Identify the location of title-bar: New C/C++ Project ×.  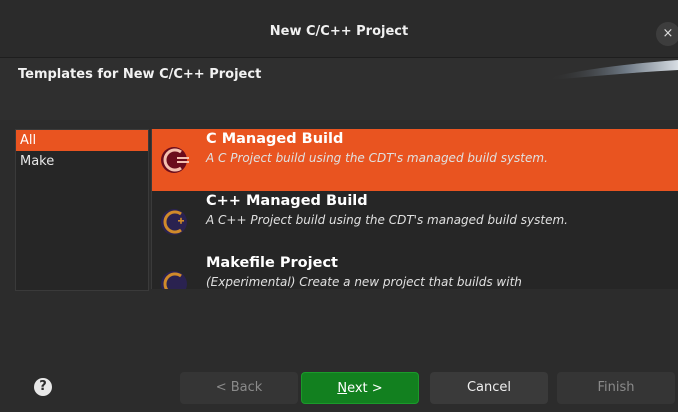
(339, 29).